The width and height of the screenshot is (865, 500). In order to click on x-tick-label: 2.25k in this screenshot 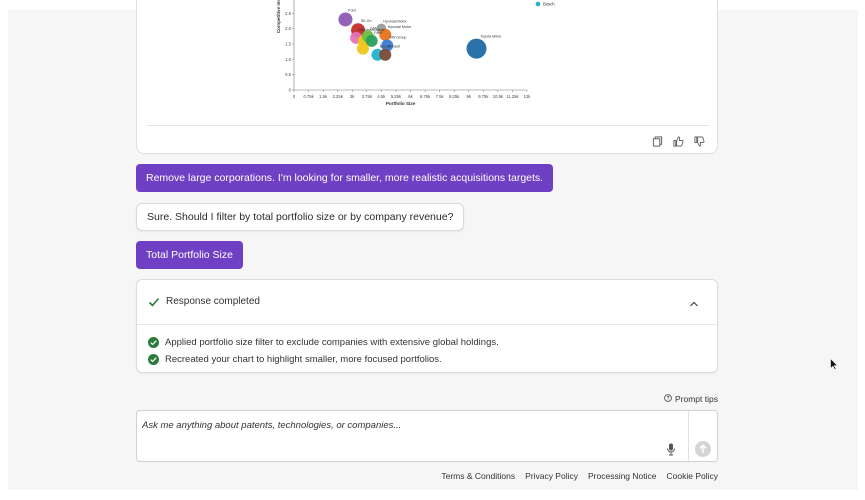, I will do `click(338, 96)`.